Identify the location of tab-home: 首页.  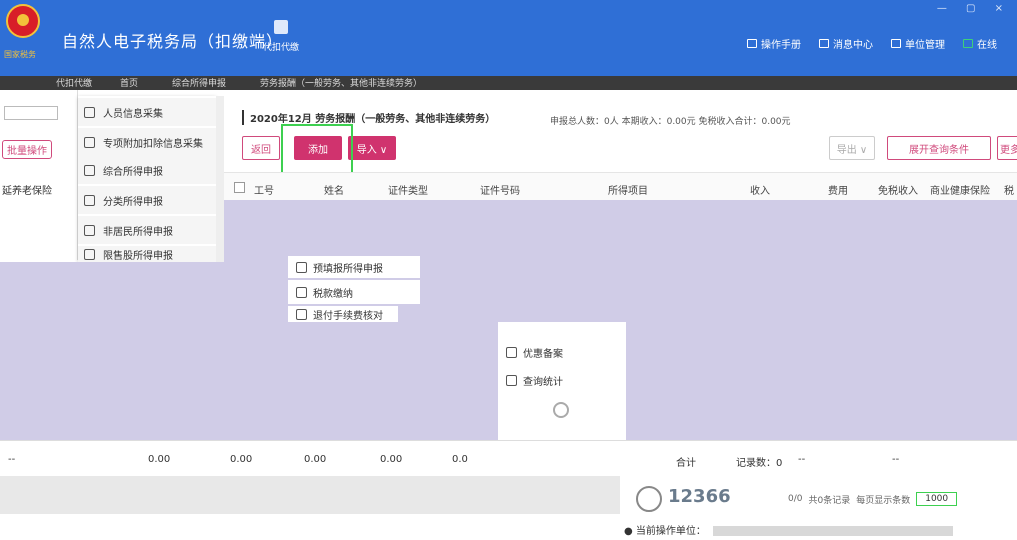
(129, 82).